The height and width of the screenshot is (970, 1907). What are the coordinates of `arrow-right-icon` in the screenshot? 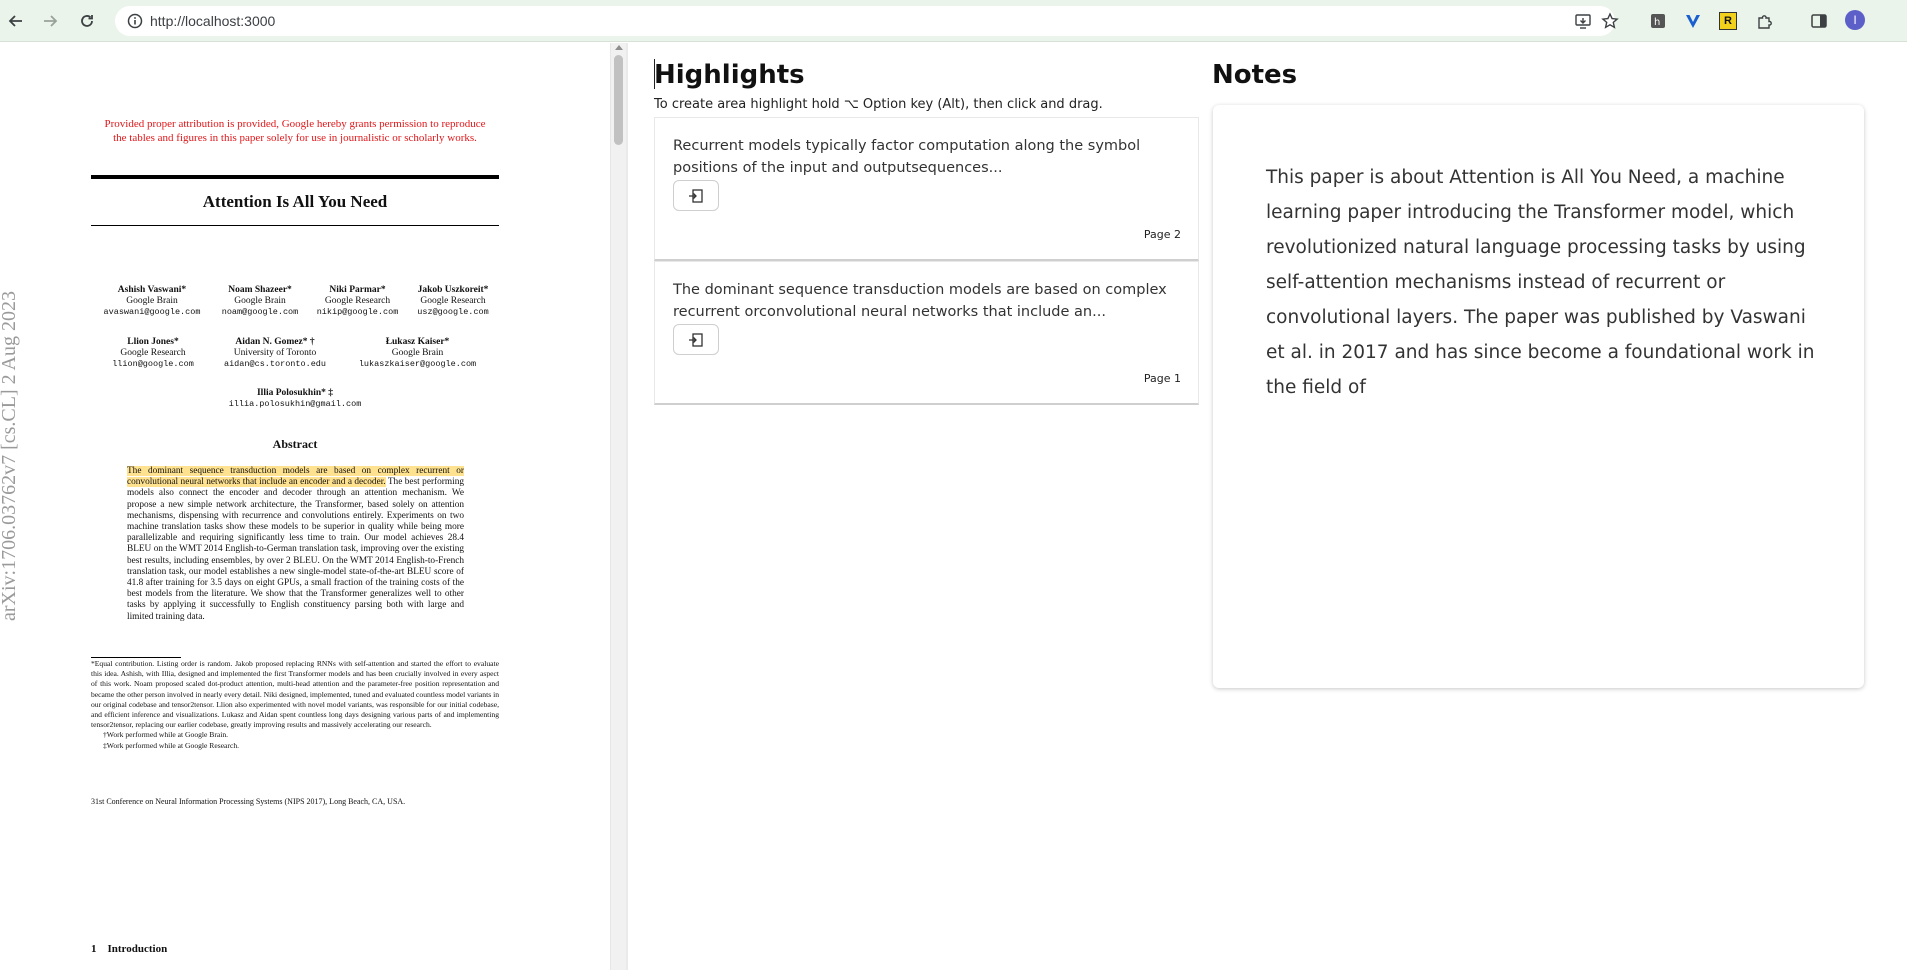 It's located at (51, 21).